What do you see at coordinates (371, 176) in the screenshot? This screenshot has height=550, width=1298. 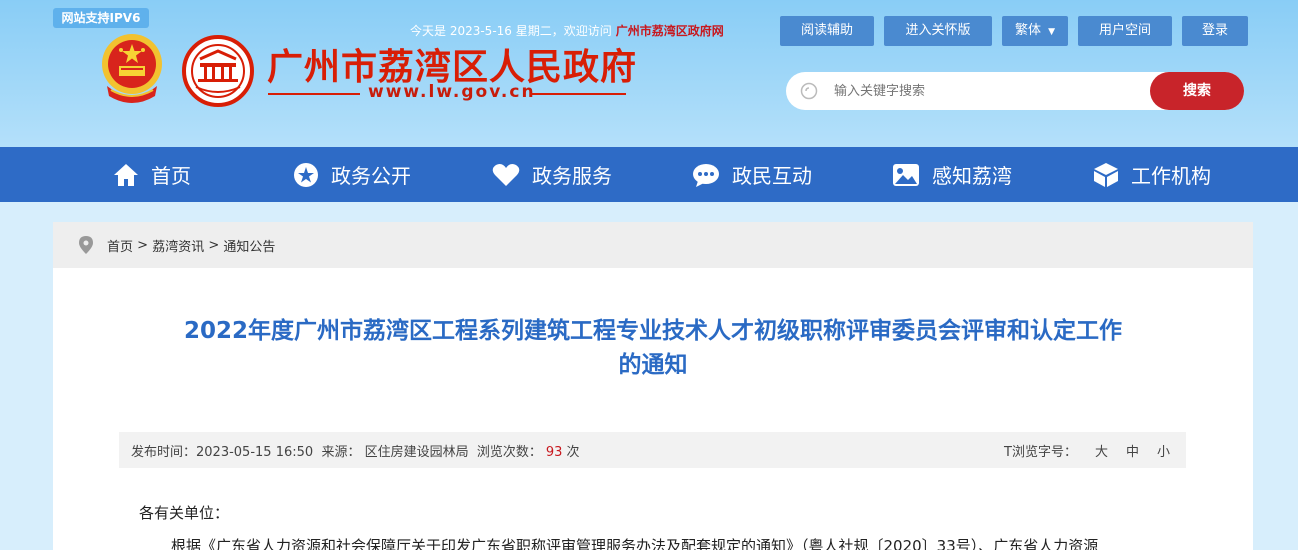 I see `nav-label: 政务公开` at bounding box center [371, 176].